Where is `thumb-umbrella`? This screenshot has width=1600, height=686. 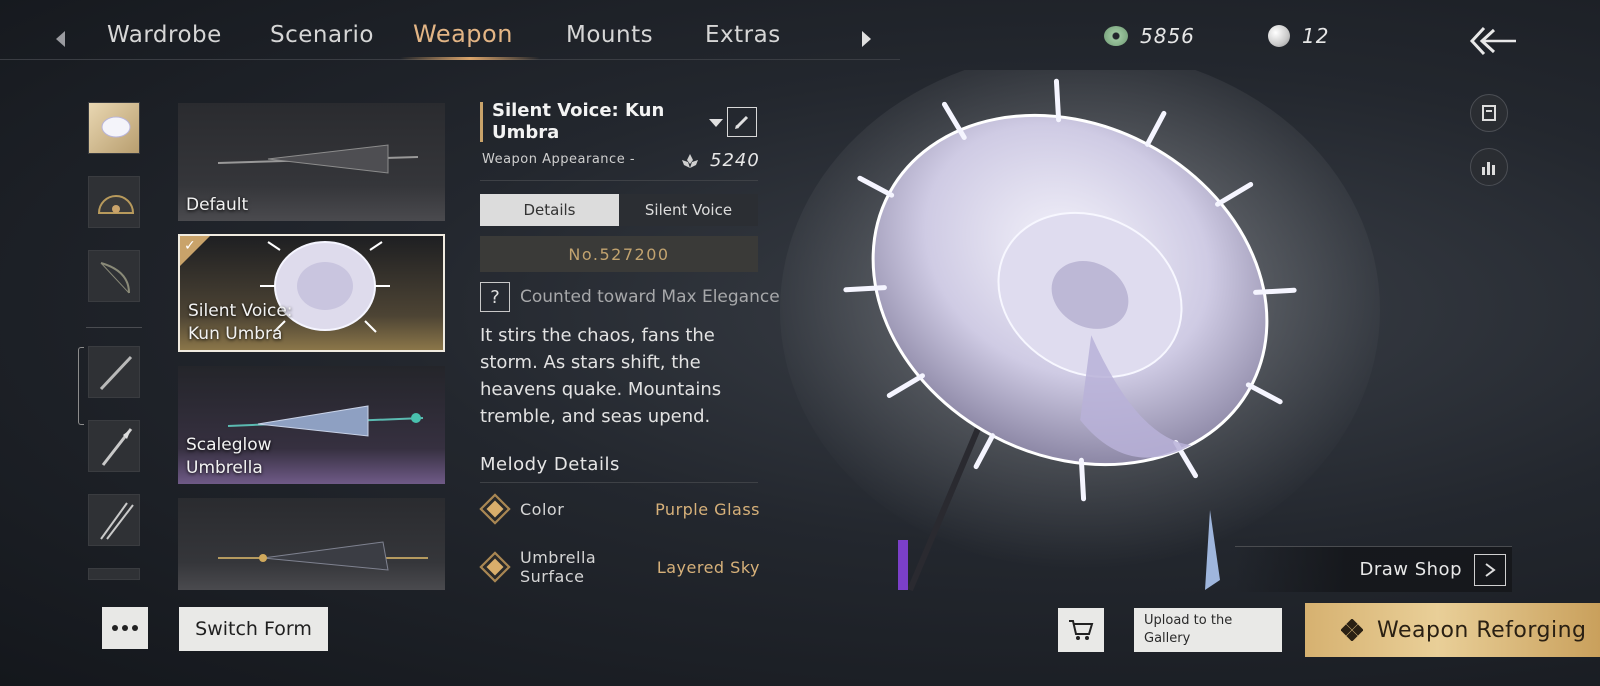 thumb-umbrella is located at coordinates (114, 128).